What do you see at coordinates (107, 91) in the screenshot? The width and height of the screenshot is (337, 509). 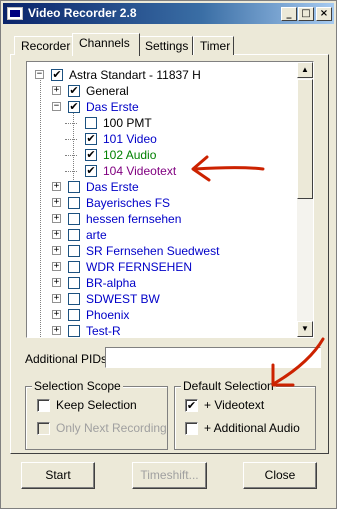 I see `tree-row-label: General` at bounding box center [107, 91].